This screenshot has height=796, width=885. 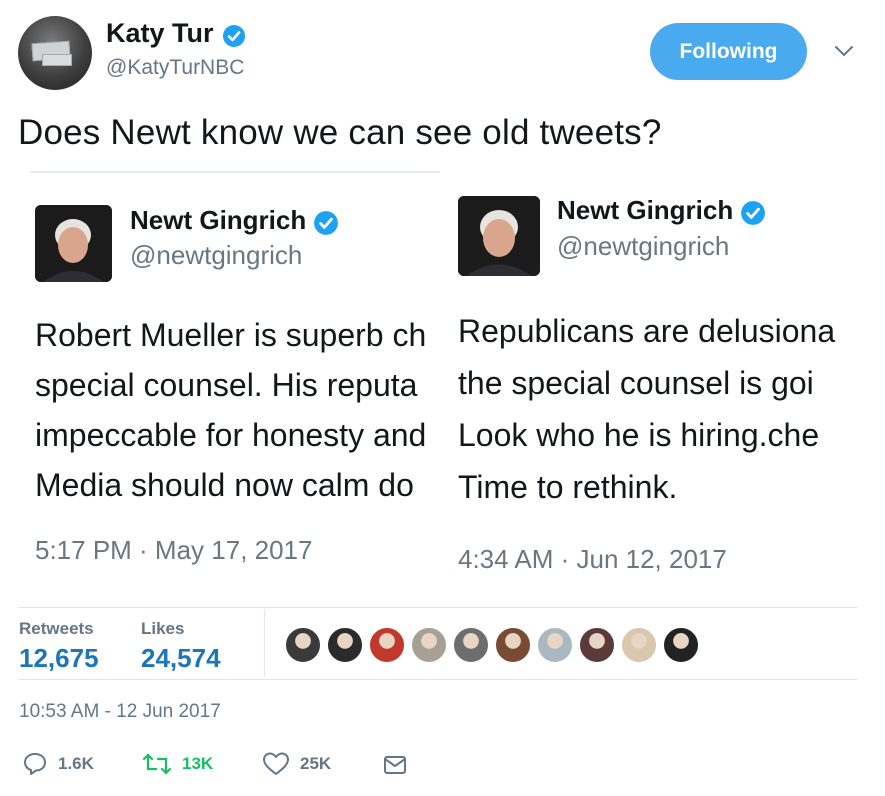 I want to click on reply-icon, so click(x=35, y=764).